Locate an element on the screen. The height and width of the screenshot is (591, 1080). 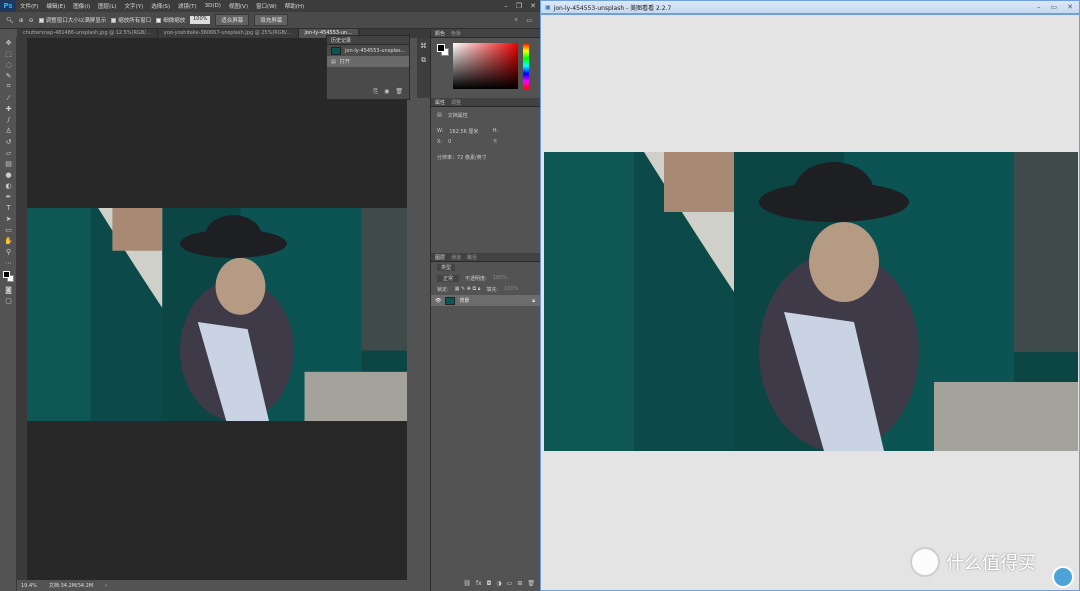
canvas-photo is located at coordinates (217, 314).